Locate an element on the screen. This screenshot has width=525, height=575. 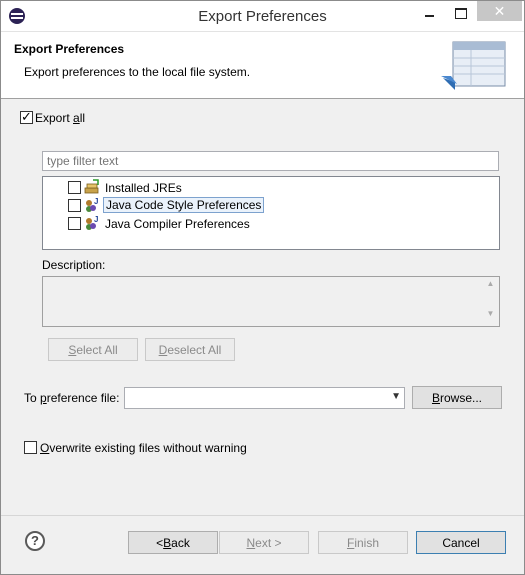
description-text-area: ▲ ▼ is located at coordinates (271, 301).